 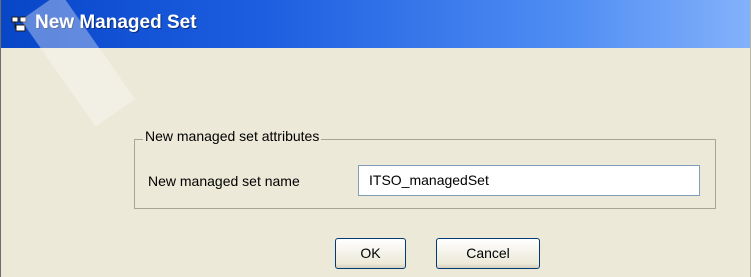 What do you see at coordinates (370, 253) in the screenshot?
I see `ok-button: OK` at bounding box center [370, 253].